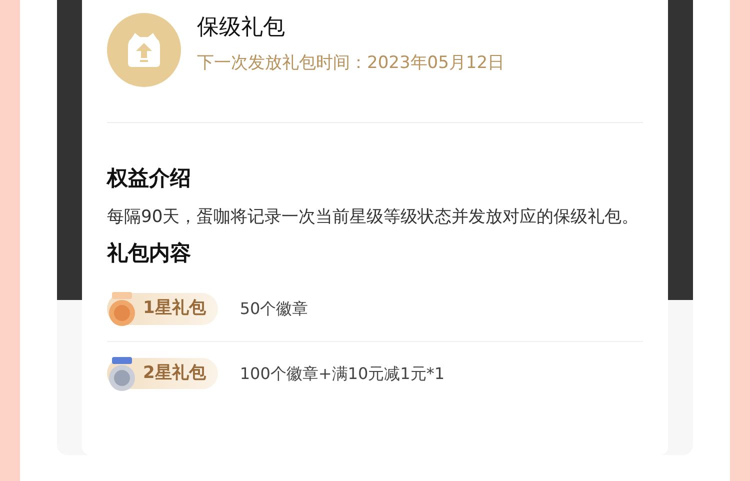 Image resolution: width=750 pixels, height=481 pixels. Describe the element at coordinates (241, 28) in the screenshot. I see `gift-title: 保级礼包` at that location.